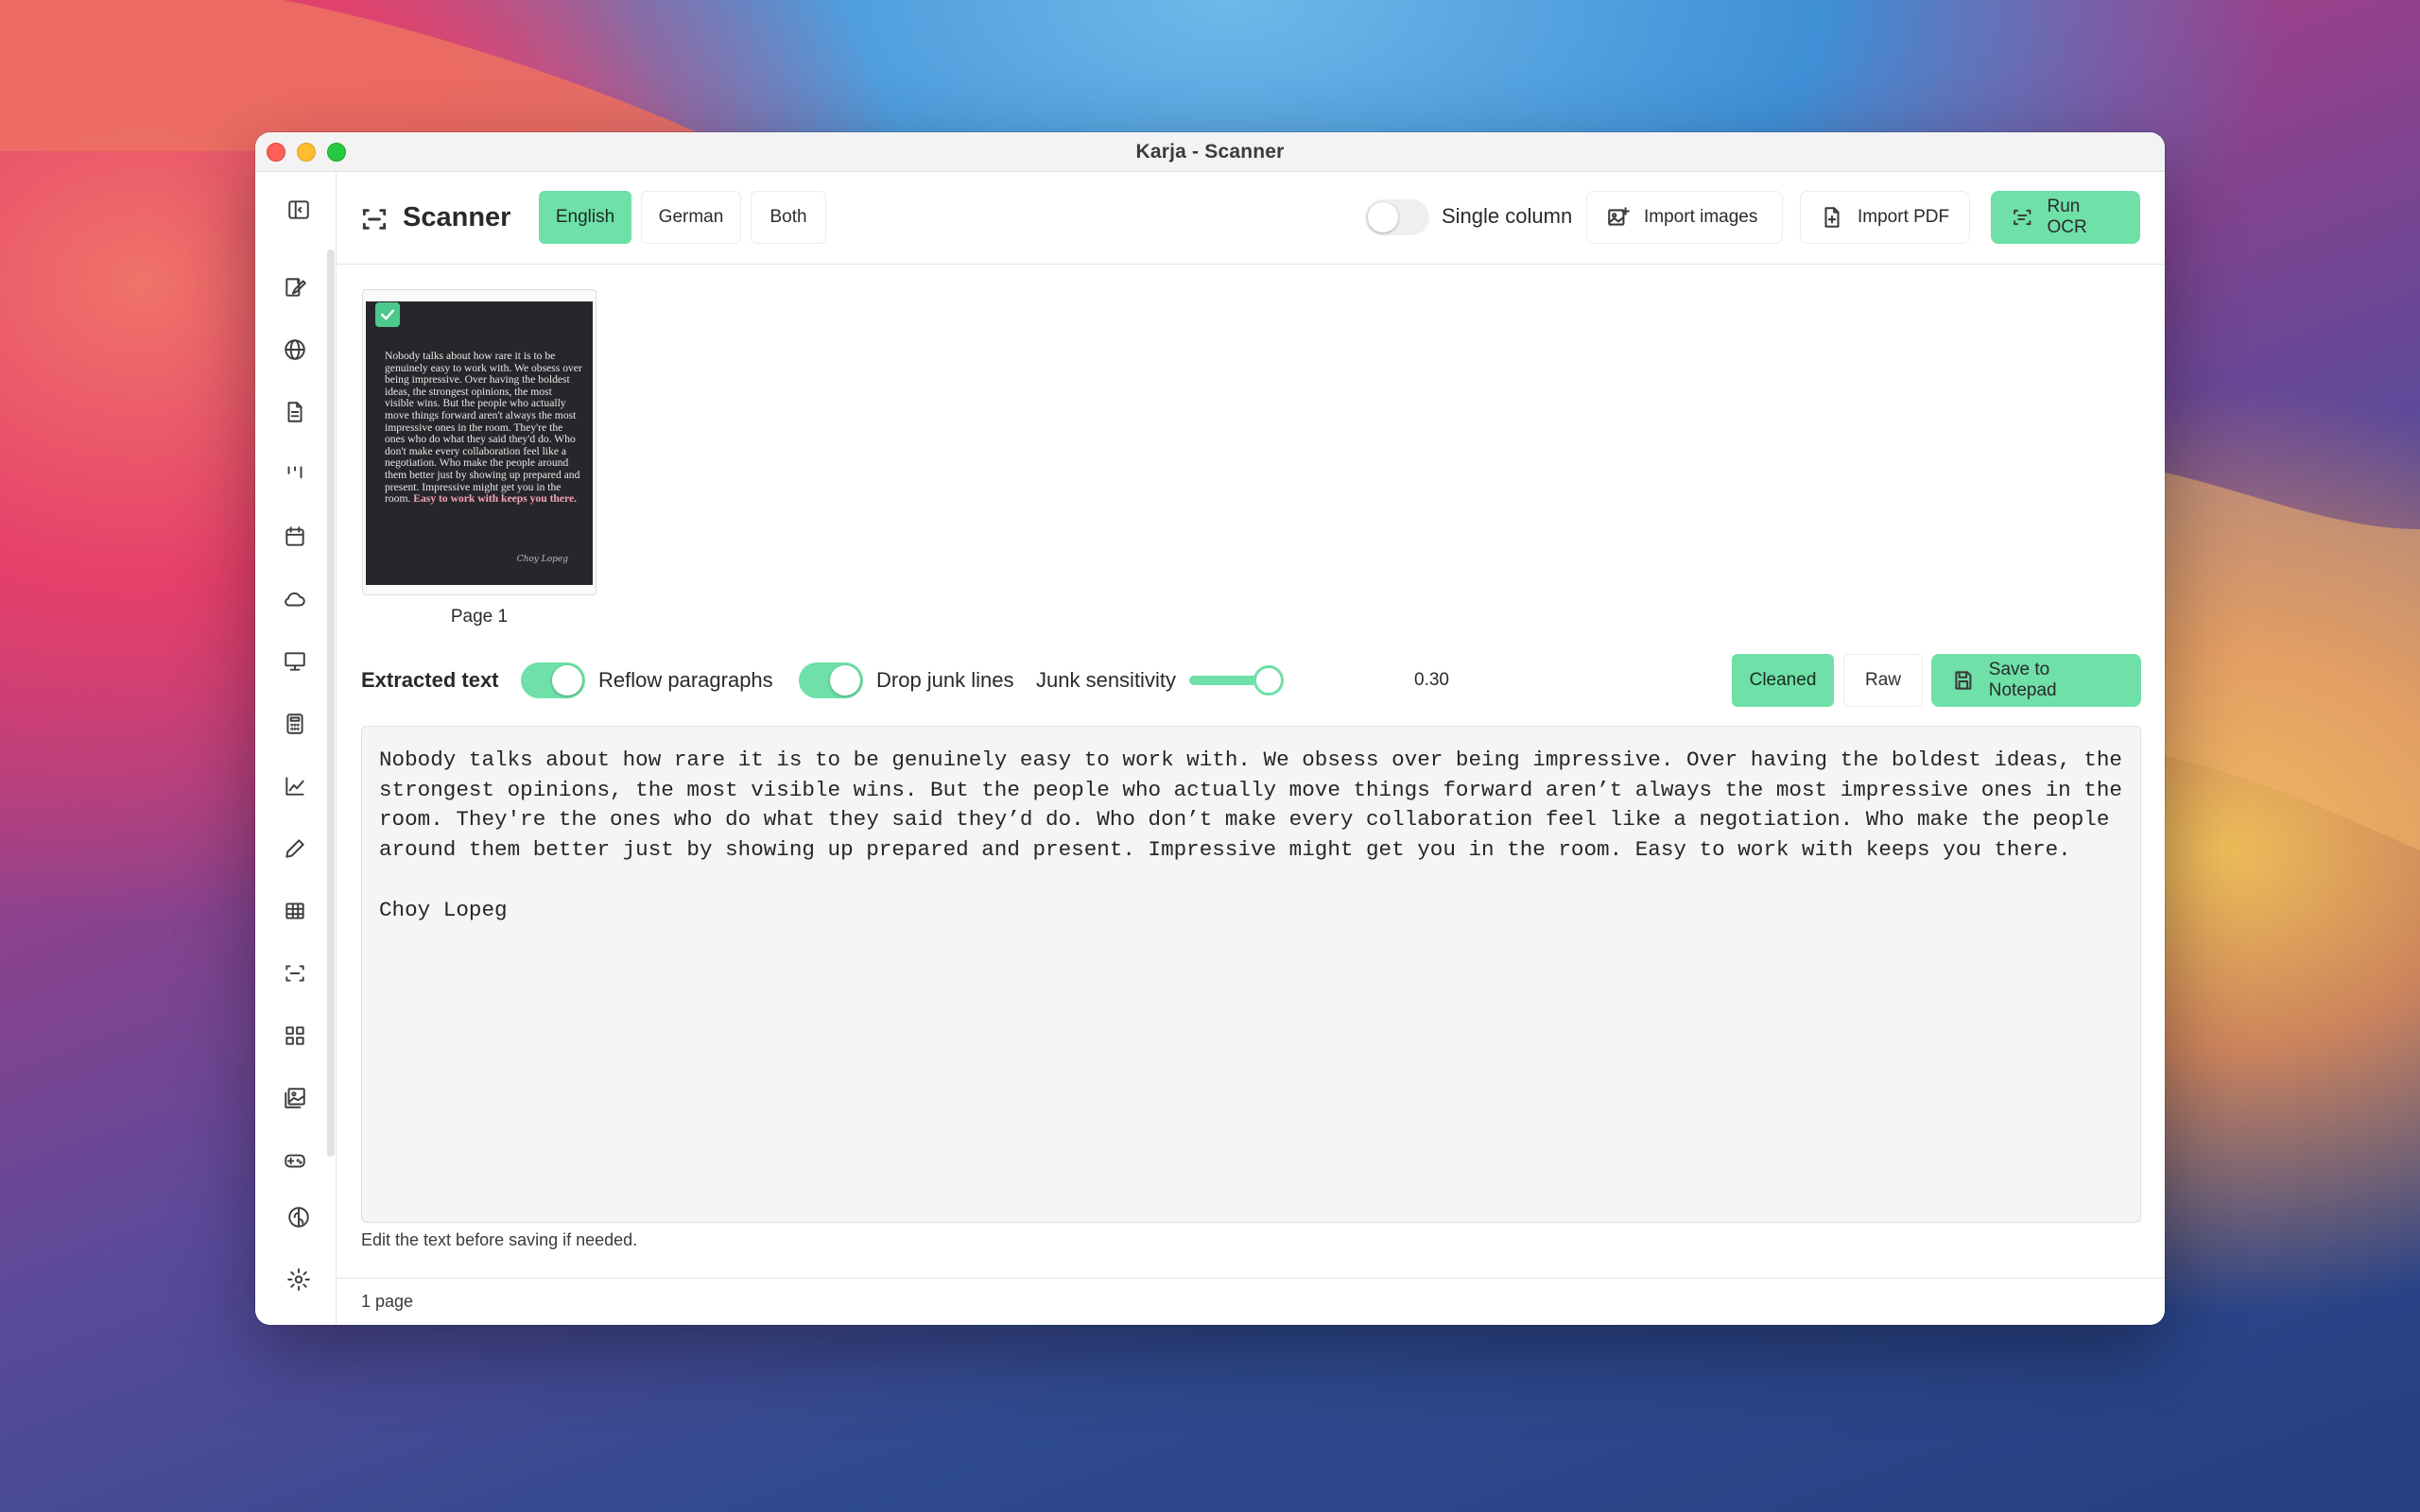 This screenshot has height=1512, width=2420. What do you see at coordinates (1963, 680) in the screenshot?
I see `save-icon` at bounding box center [1963, 680].